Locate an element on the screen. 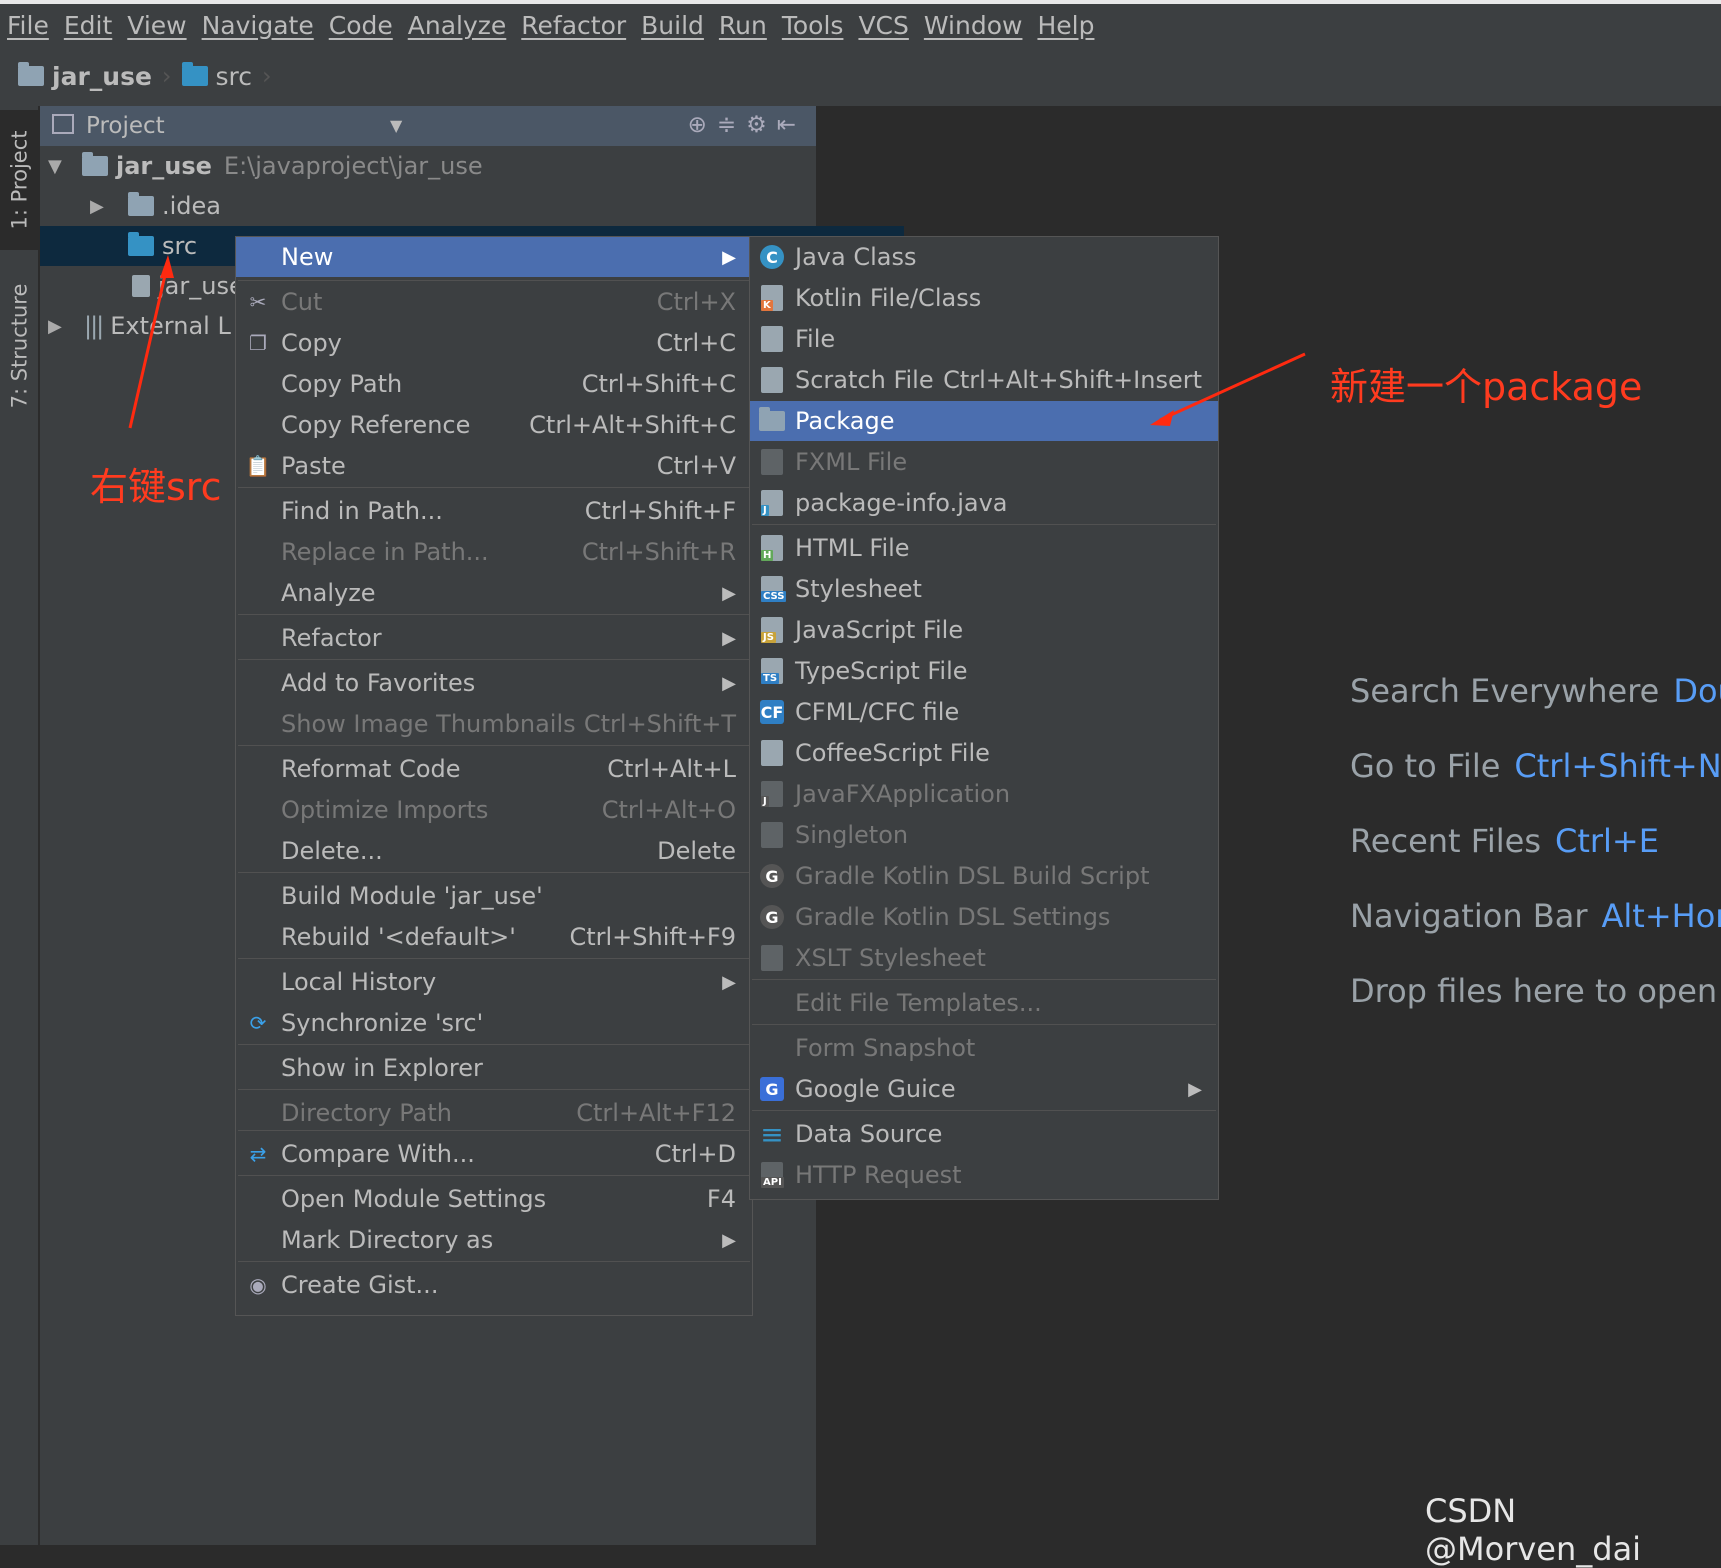 This screenshot has width=1721, height=1568. context-menu-item: Mark Directory as ▶ is located at coordinates (494, 1240).